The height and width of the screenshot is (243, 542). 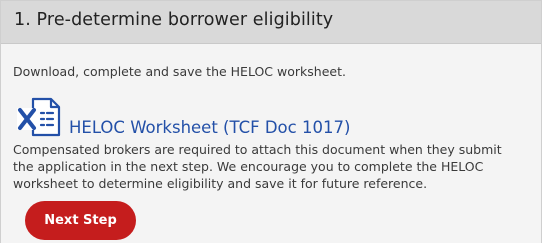 I want to click on heloc-worksheet-link: HELOC Worksheet (TCF Doc 1017), so click(x=209, y=127).